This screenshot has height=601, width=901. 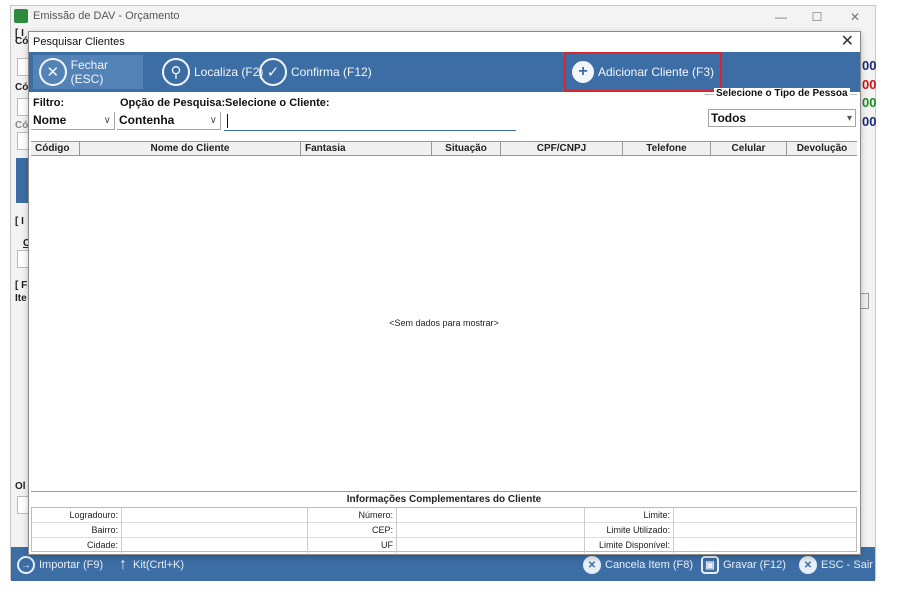 I want to click on column-header-cpf-cnpj: CPF/CNPJ, so click(x=562, y=149).